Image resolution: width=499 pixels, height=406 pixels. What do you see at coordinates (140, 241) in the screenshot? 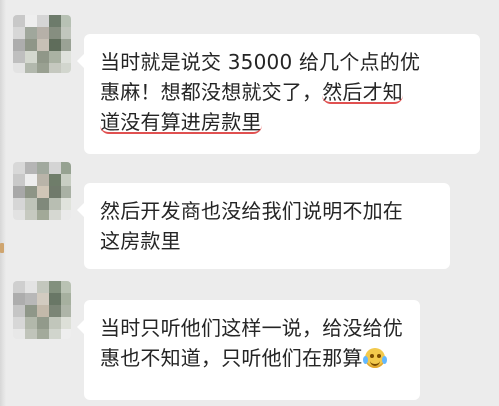
I see `message-line: 这房款里` at bounding box center [140, 241].